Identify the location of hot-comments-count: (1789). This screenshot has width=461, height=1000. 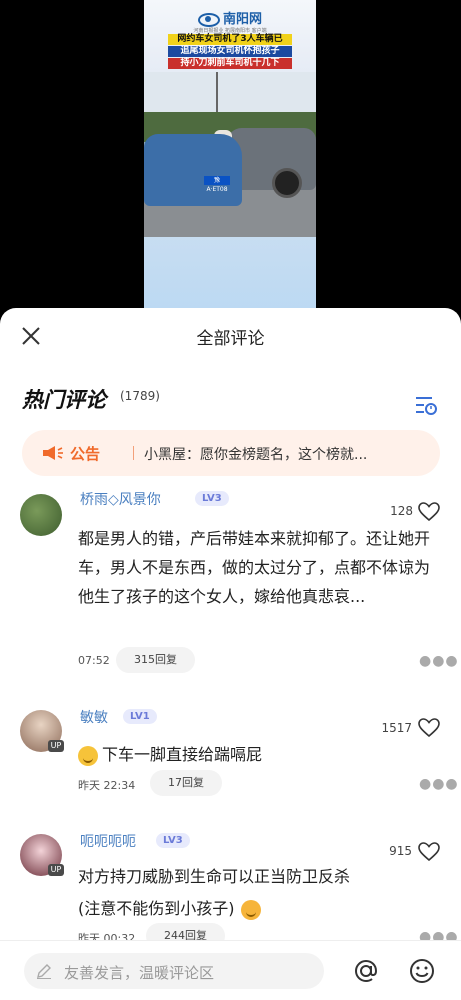
(140, 396).